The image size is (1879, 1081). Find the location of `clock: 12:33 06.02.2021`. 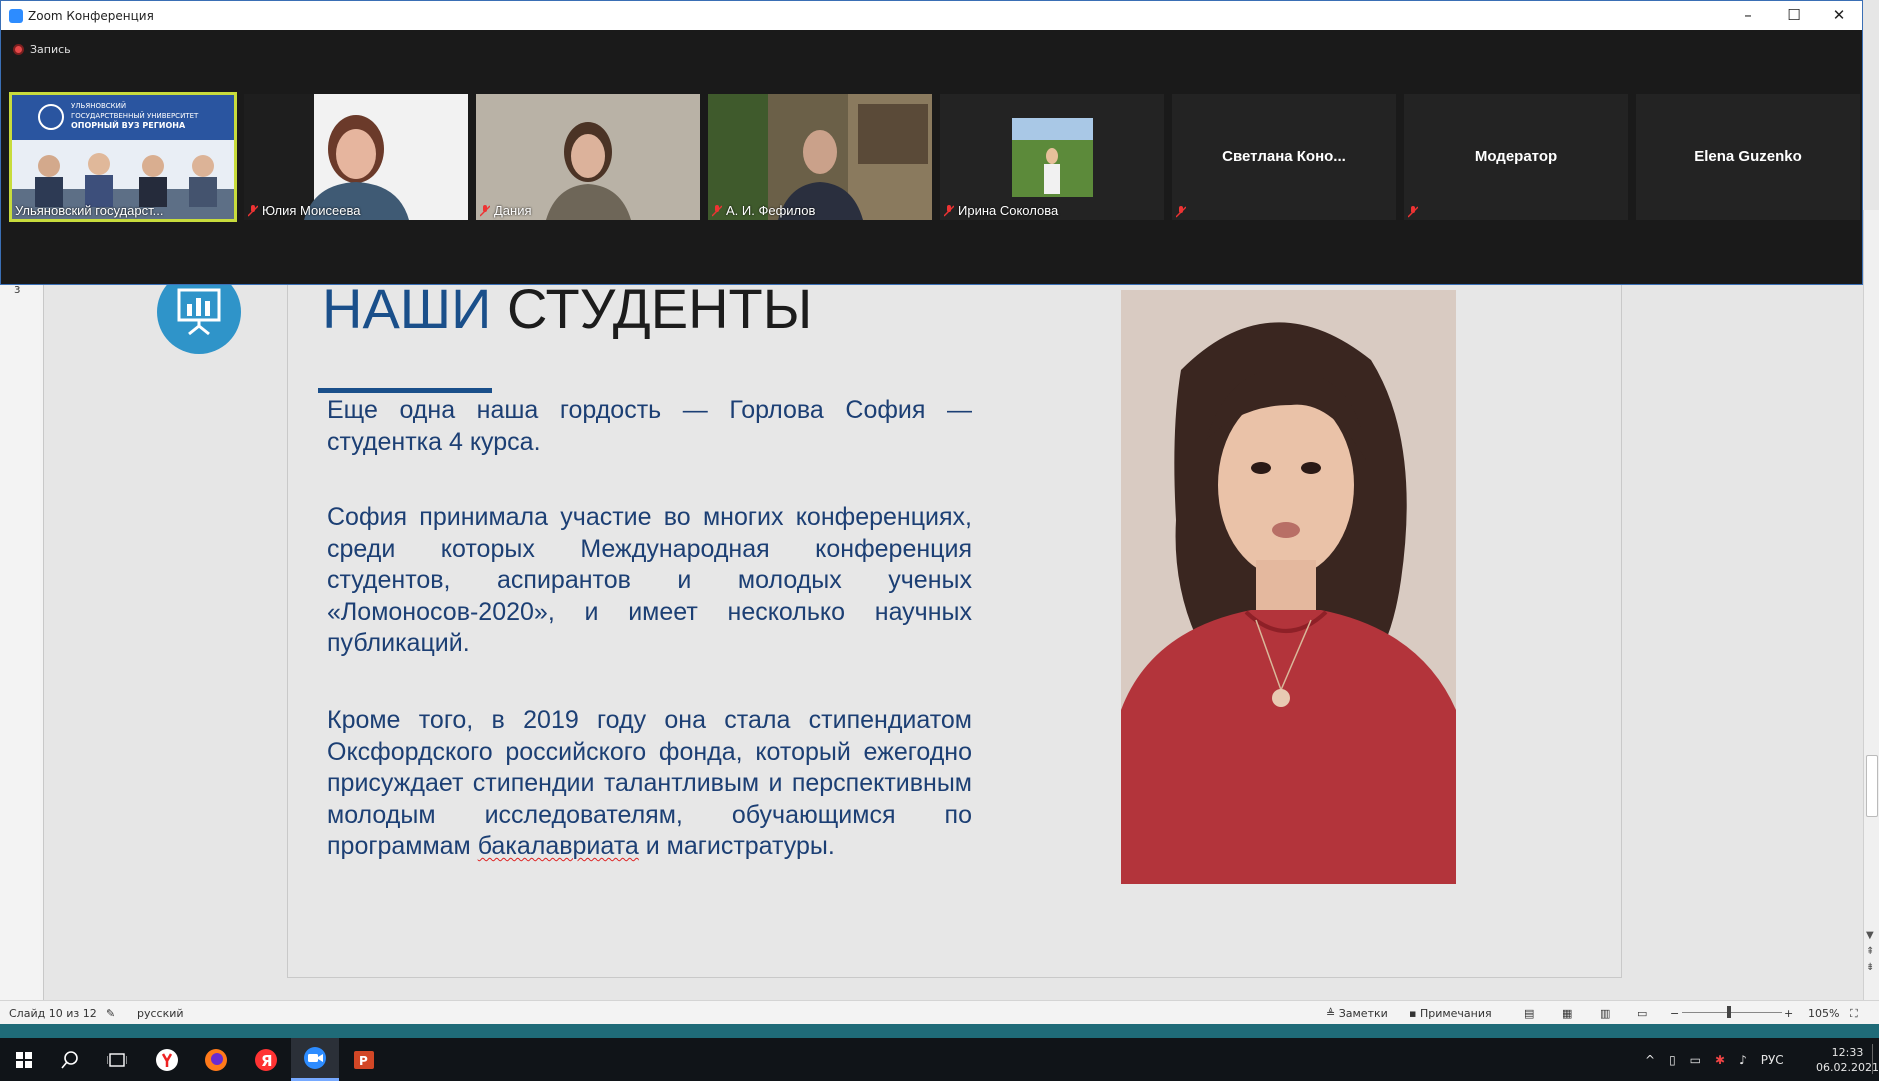

clock: 12:33 06.02.2021 is located at coordinates (1847, 1059).